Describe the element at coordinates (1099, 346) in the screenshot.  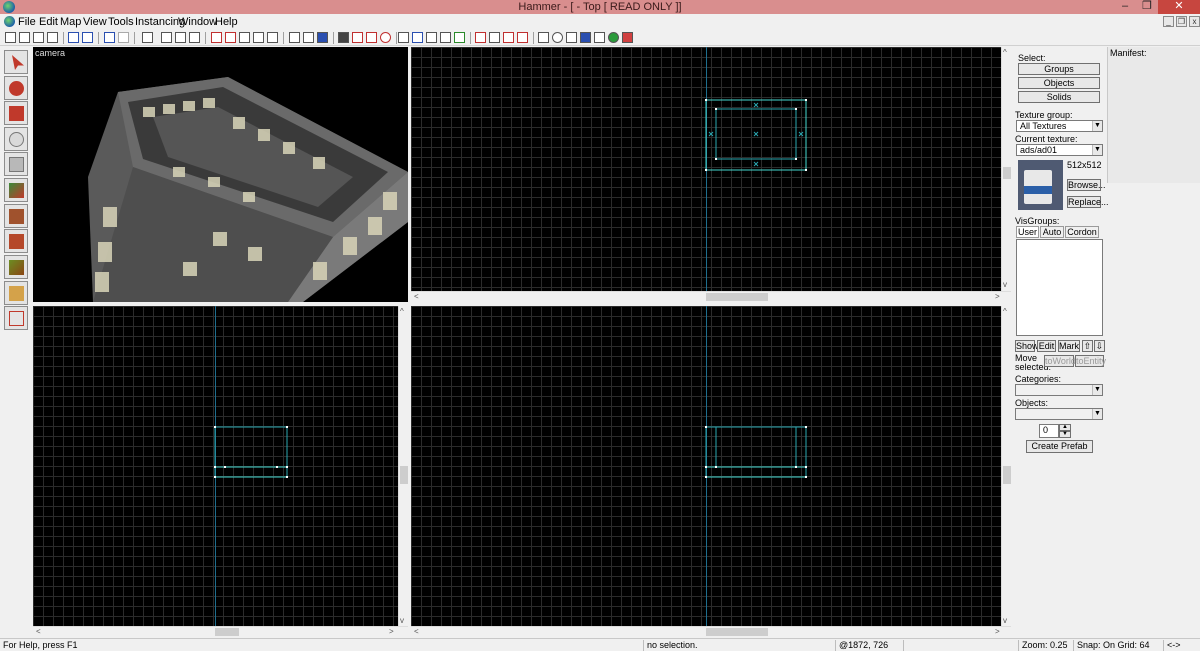
I see `move-down-button: ⇩` at that location.